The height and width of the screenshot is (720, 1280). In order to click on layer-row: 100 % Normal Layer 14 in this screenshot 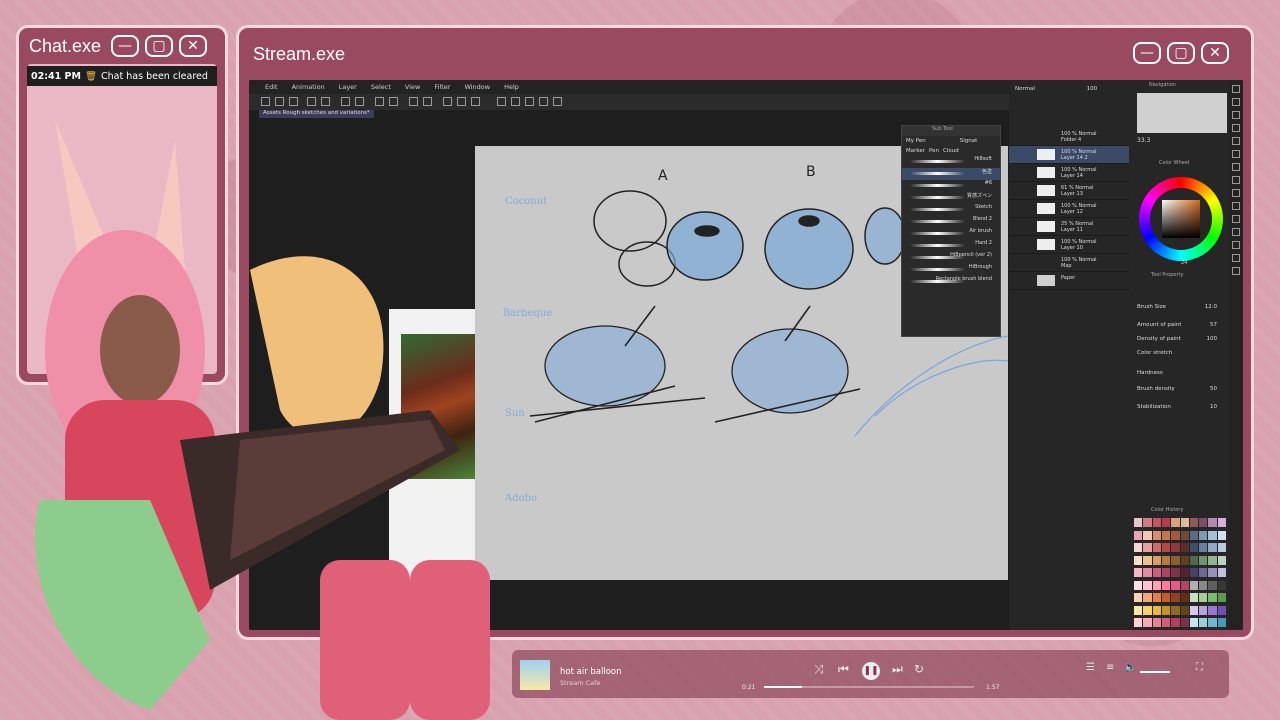, I will do `click(1069, 173)`.